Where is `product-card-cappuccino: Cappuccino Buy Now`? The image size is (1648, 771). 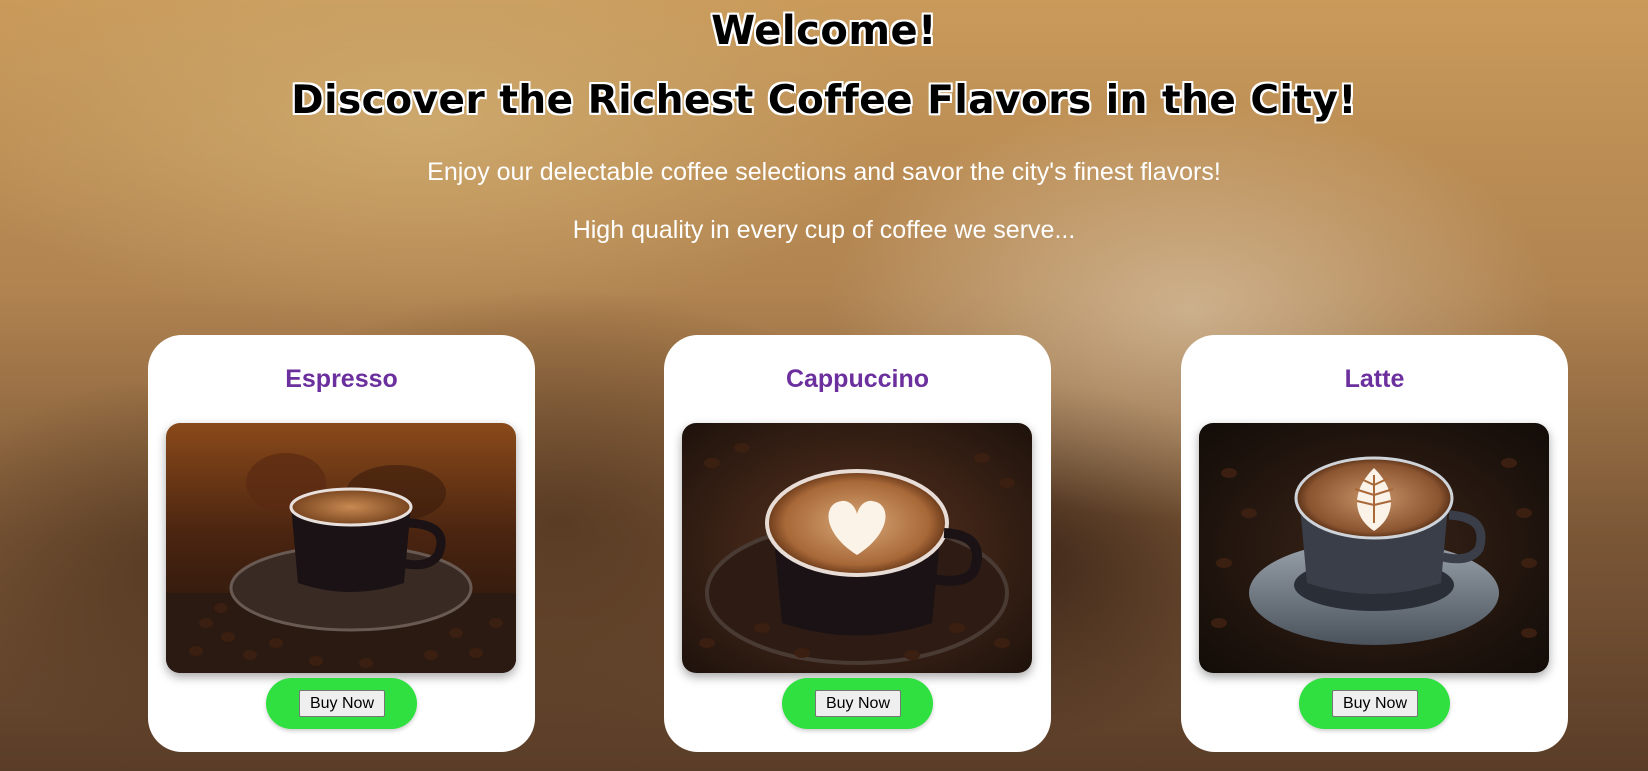
product-card-cappuccino: Cappuccino Buy Now is located at coordinates (857, 543).